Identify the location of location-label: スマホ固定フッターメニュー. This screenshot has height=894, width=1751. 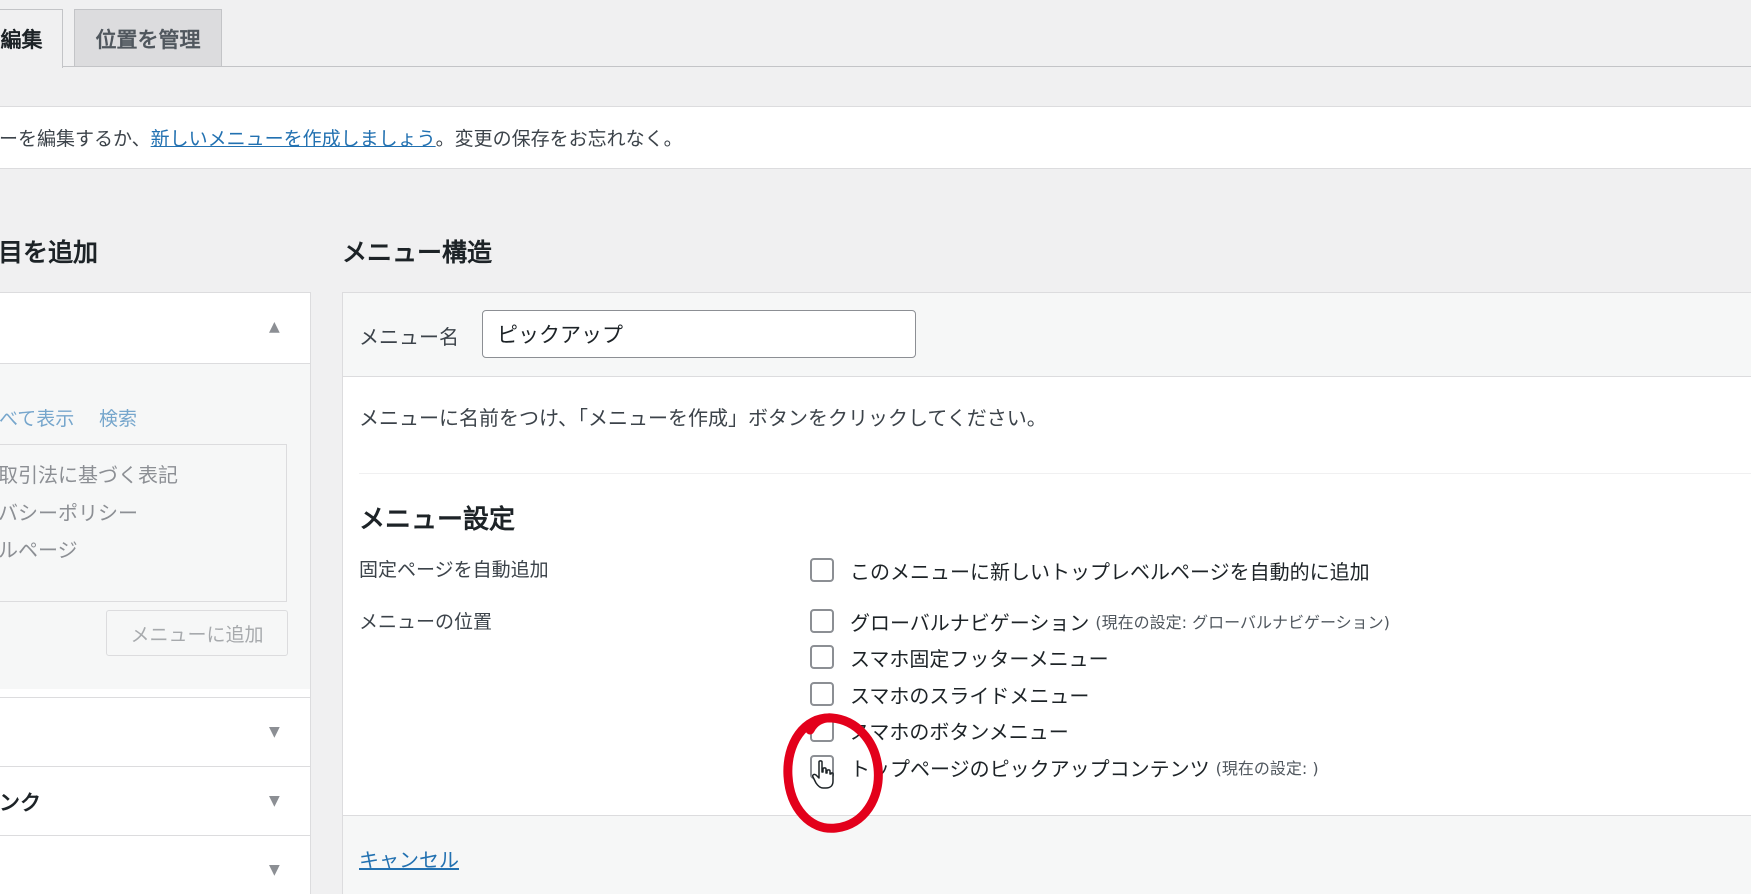
(979, 658).